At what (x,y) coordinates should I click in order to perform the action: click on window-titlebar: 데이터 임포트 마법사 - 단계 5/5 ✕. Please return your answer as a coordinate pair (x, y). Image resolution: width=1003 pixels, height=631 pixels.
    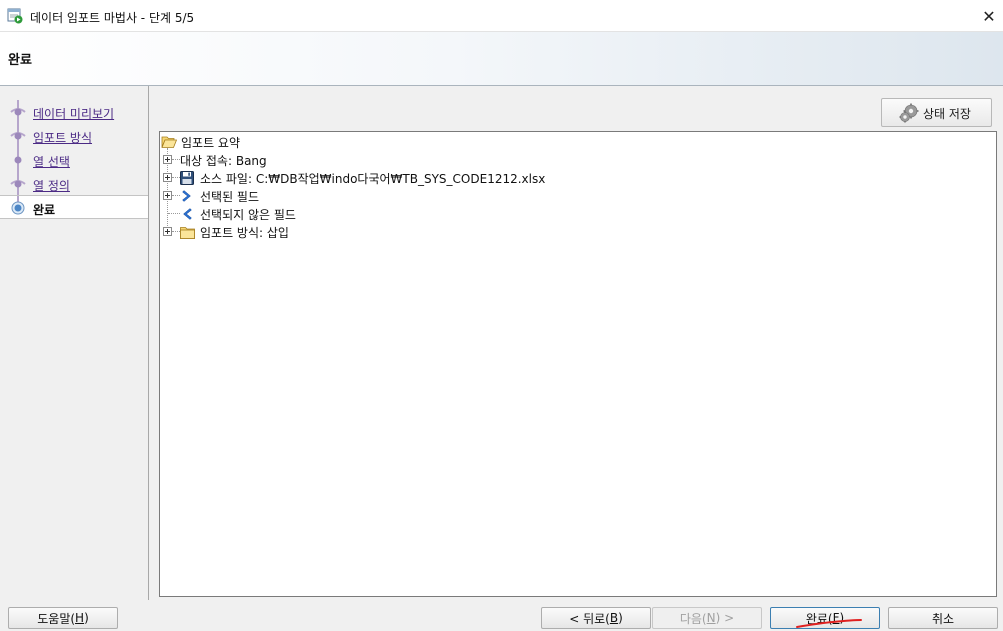
    Looking at the image, I should click on (501, 16).